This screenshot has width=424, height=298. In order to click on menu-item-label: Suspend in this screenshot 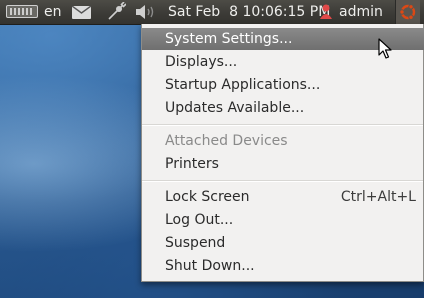, I will do `click(195, 243)`.